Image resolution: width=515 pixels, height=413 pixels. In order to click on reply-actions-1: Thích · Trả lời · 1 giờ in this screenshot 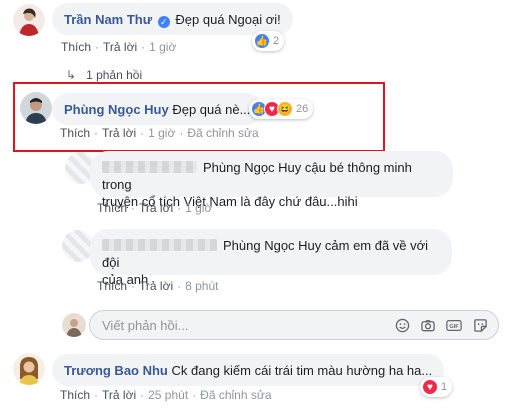, I will do `click(155, 208)`.